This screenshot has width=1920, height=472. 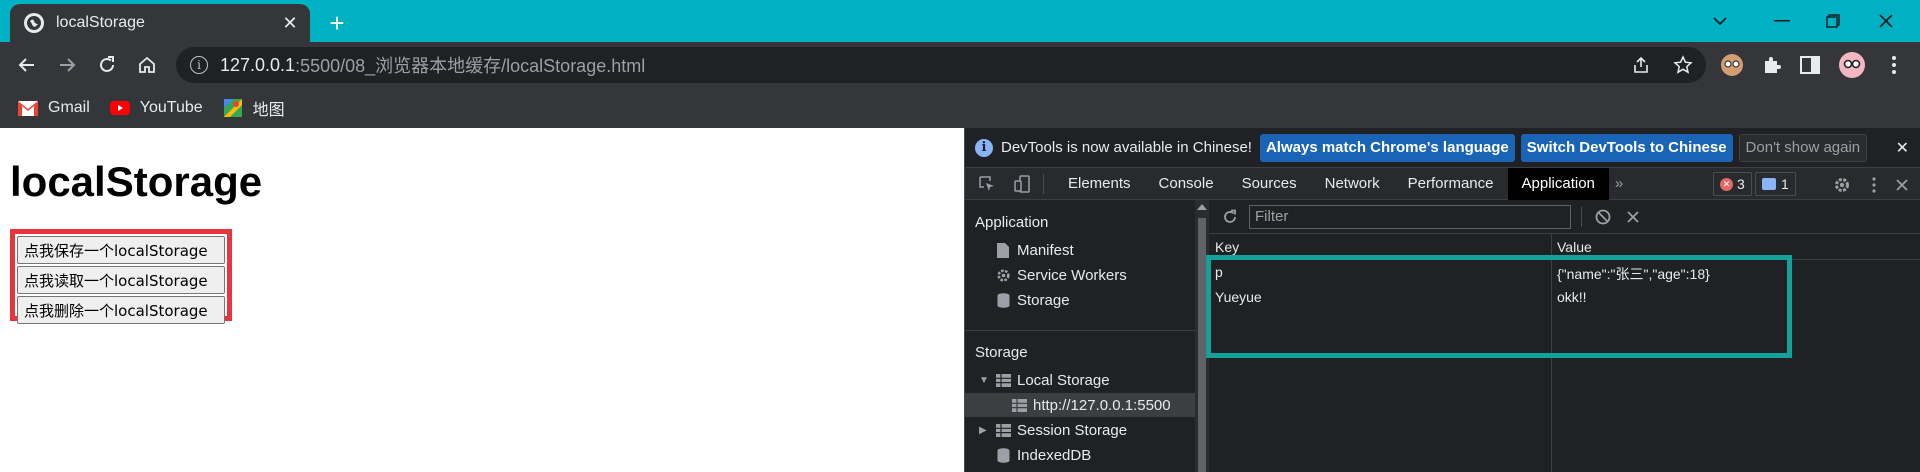 I want to click on toolbar-separator, so click(x=1581, y=216).